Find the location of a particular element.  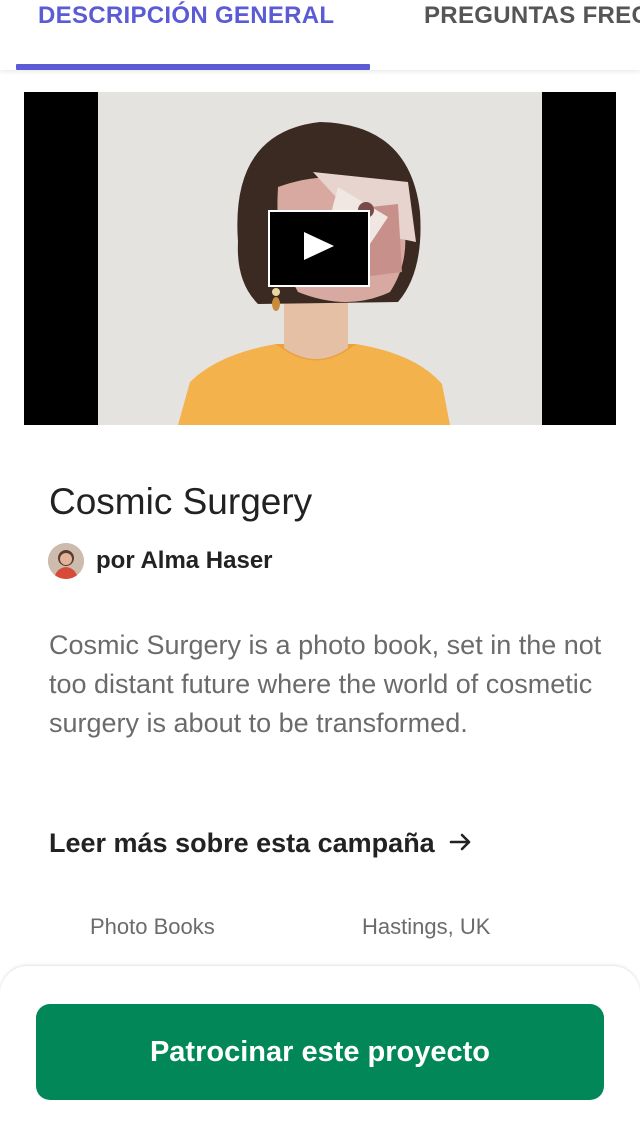

read-more-label: Leer más sobre esta campaña is located at coordinates (242, 843).